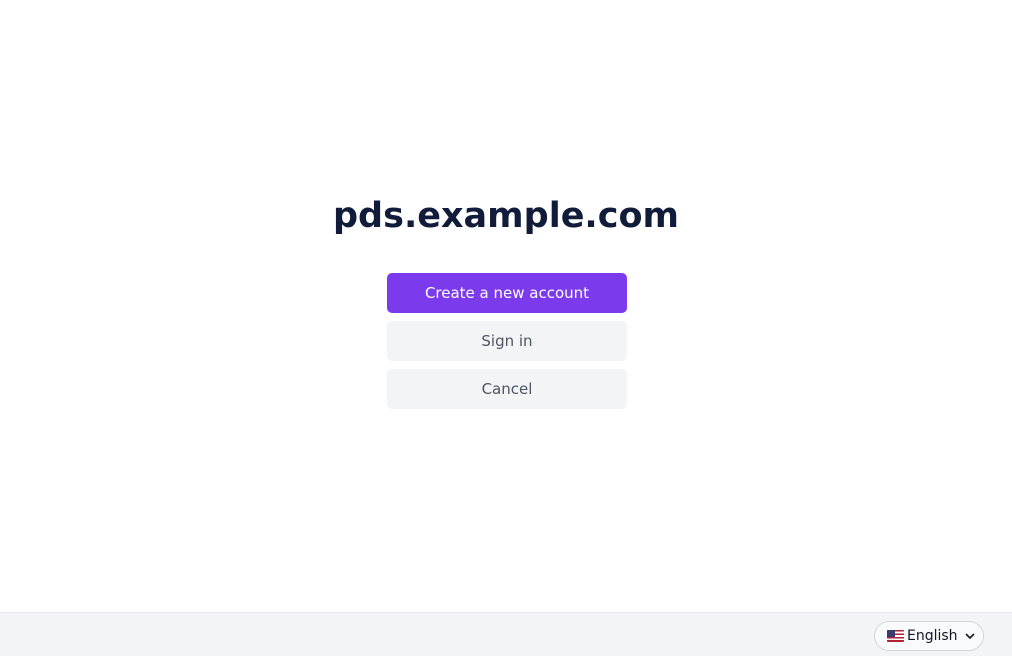  Describe the element at coordinates (506, 634) in the screenshot. I see `footer: English` at that location.